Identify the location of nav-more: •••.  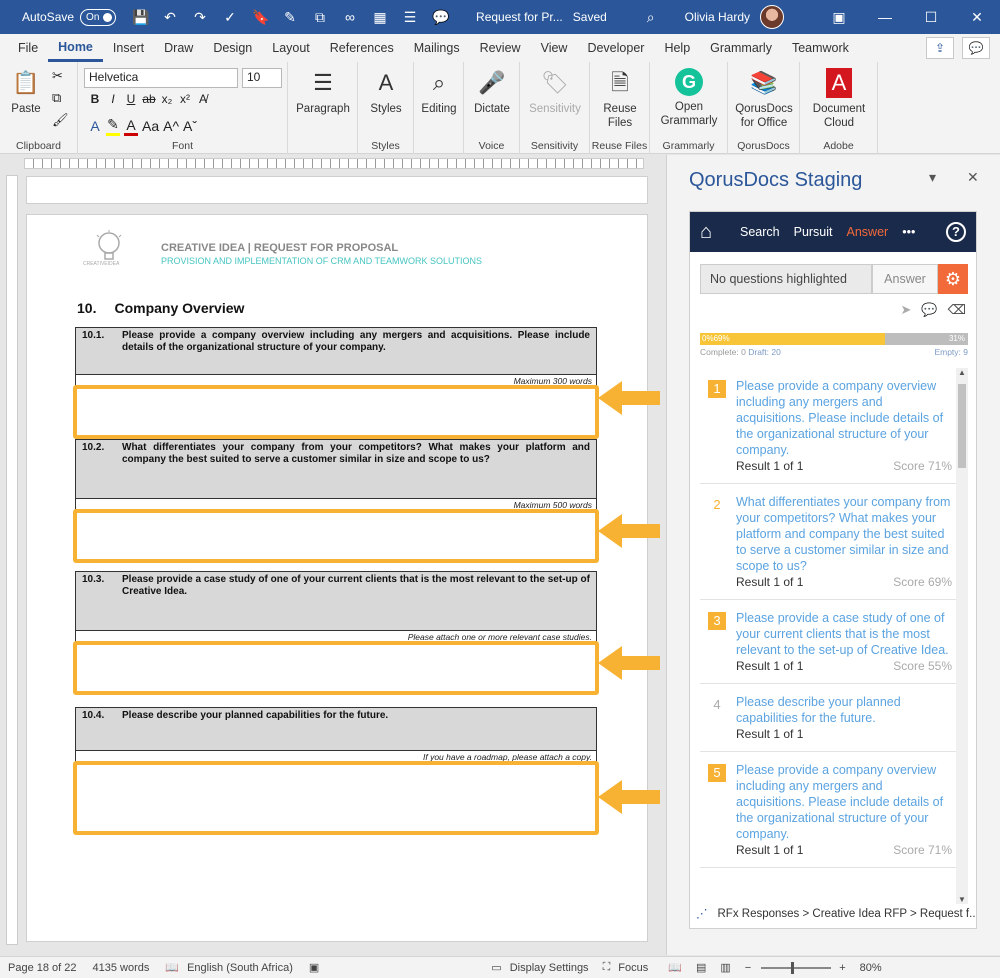
(908, 232).